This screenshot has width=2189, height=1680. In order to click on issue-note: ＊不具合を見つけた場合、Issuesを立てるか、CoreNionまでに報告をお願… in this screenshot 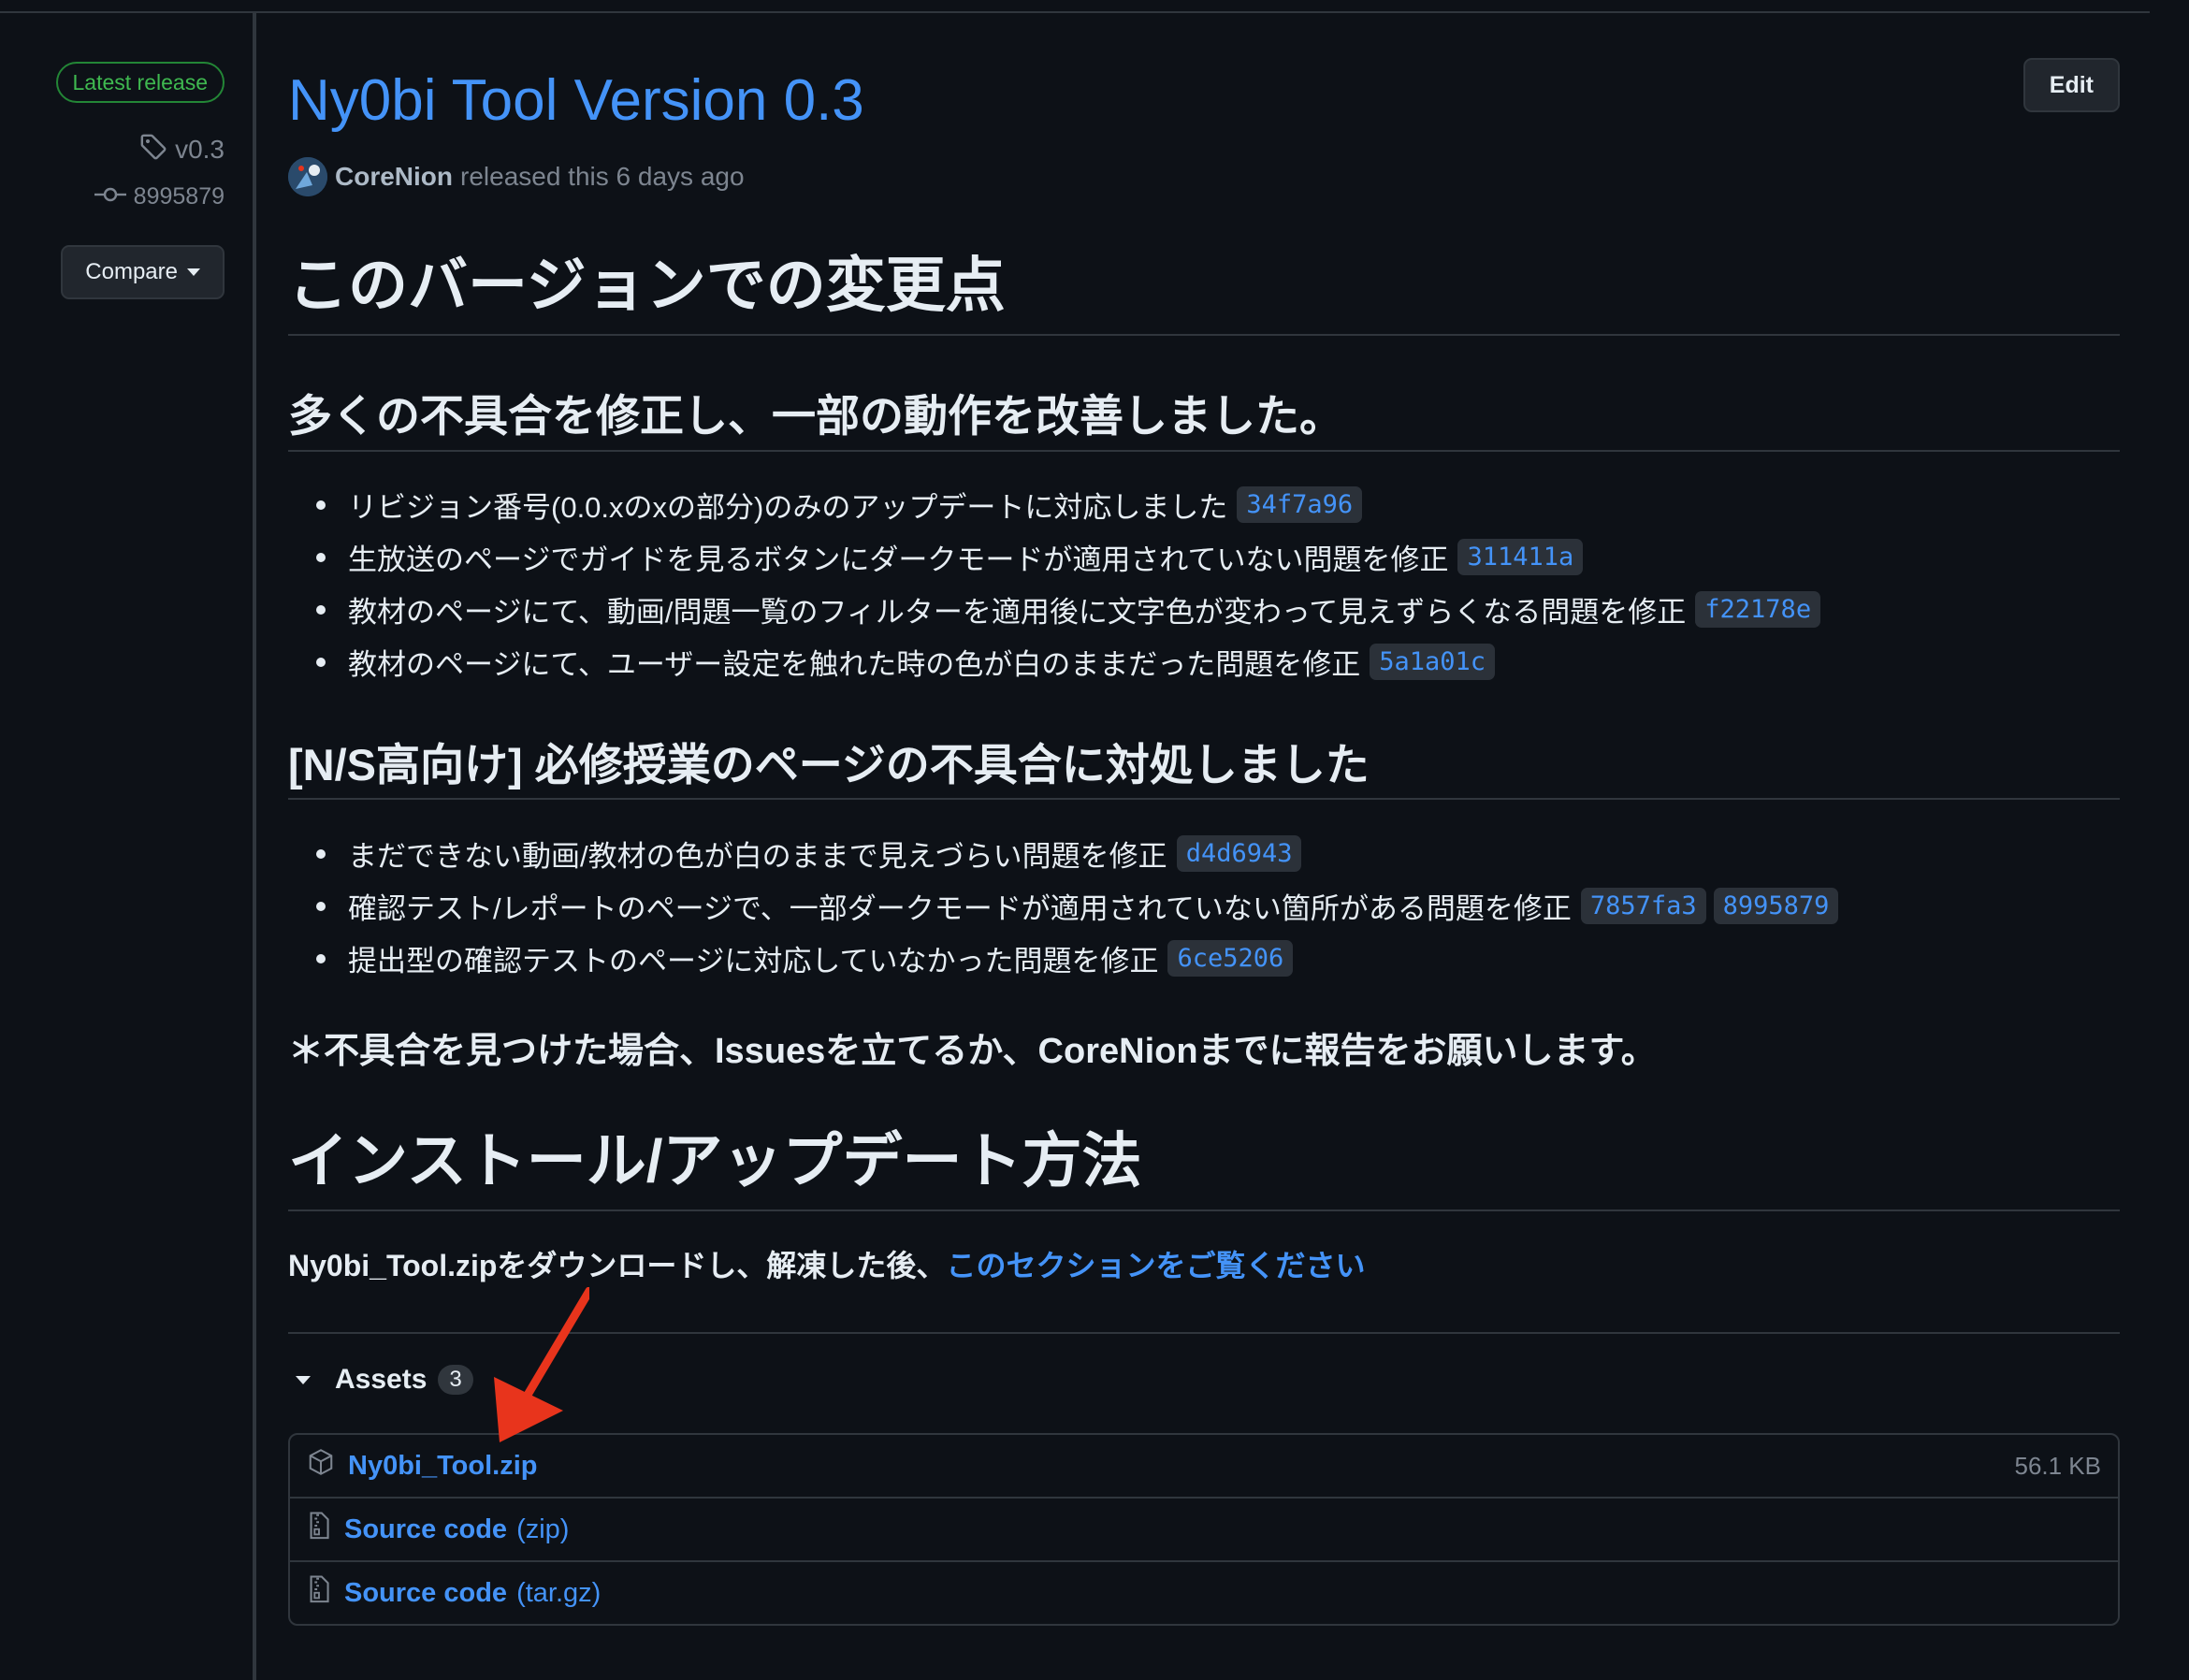, I will do `click(972, 1052)`.